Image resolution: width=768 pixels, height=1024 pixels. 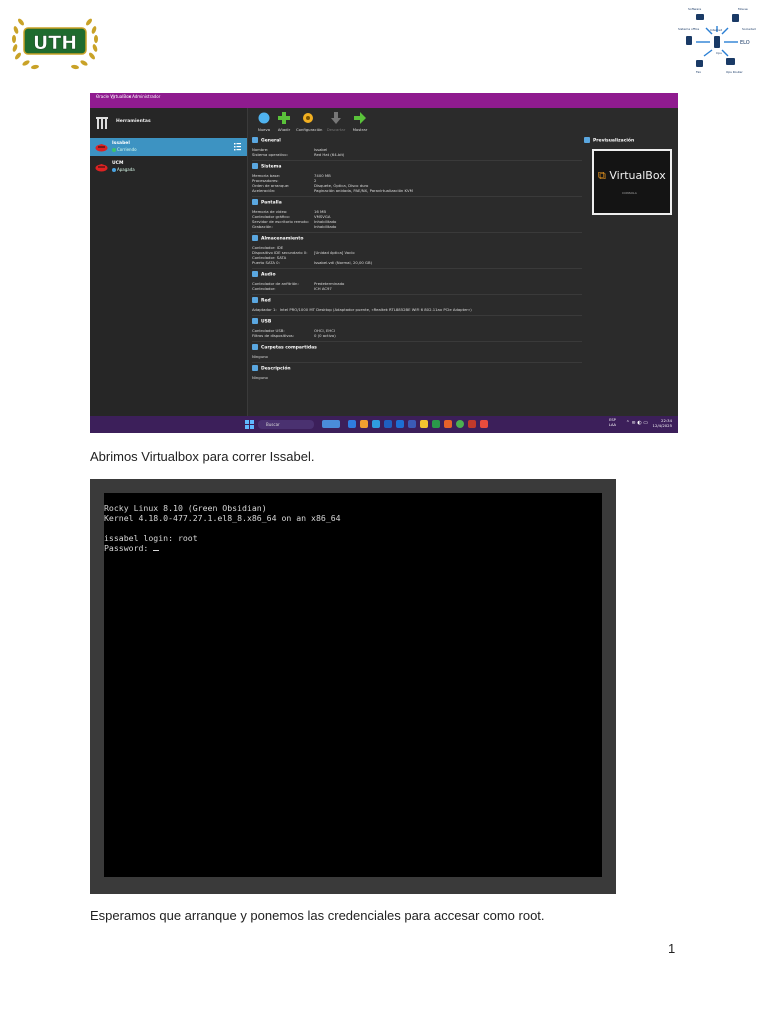 What do you see at coordinates (255, 202) in the screenshot?
I see `display-icon` at bounding box center [255, 202].